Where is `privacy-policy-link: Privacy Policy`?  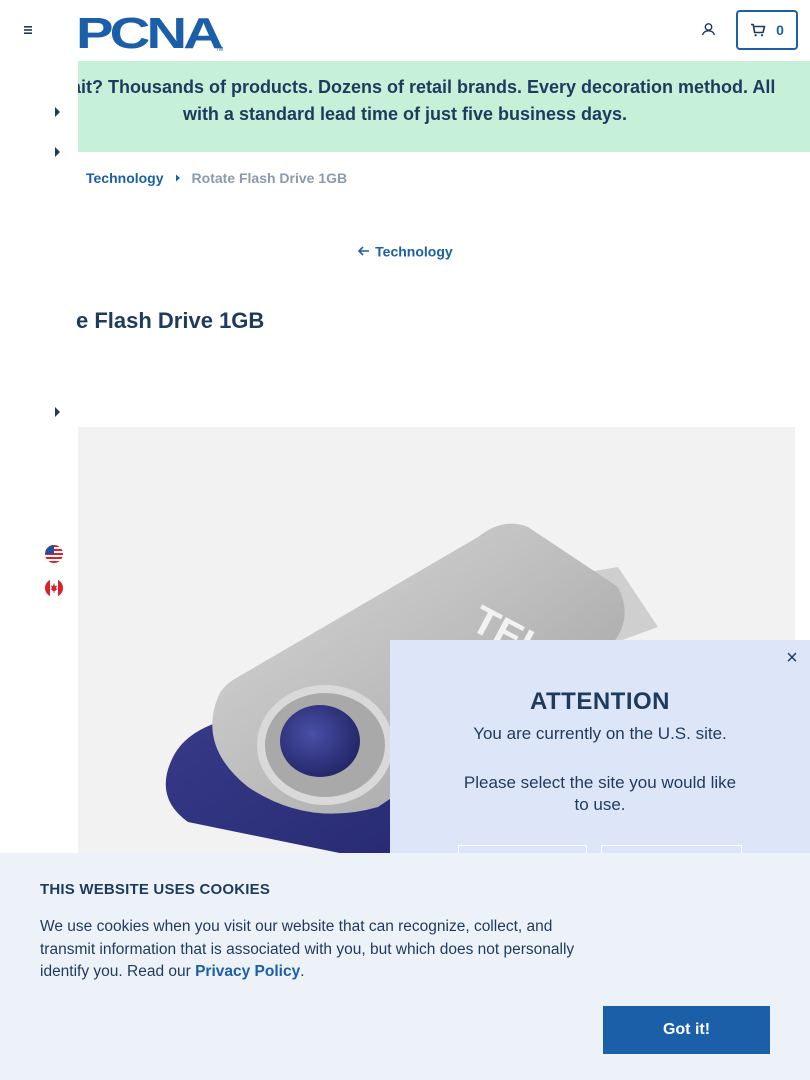
privacy-policy-link: Privacy Policy is located at coordinates (247, 971).